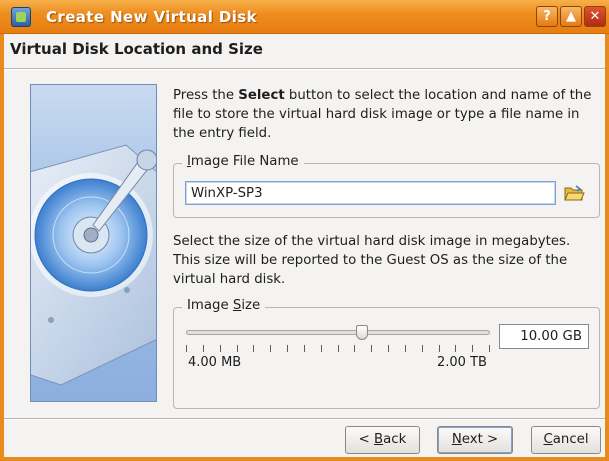  What do you see at coordinates (93, 265) in the screenshot?
I see `hard-disk-icon` at bounding box center [93, 265].